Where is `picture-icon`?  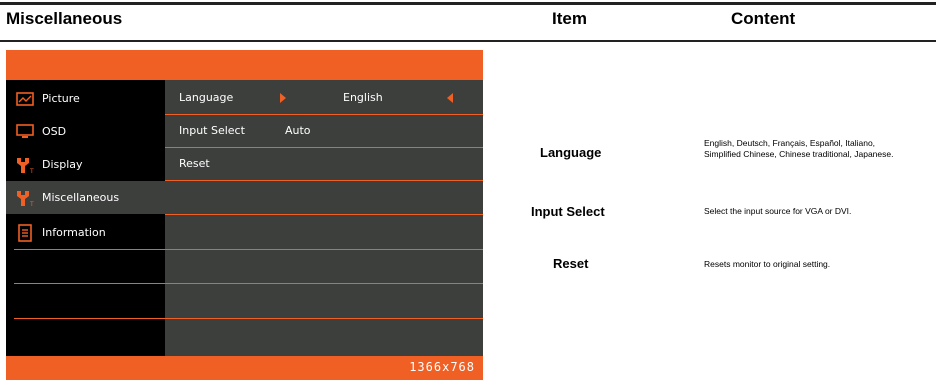 picture-icon is located at coordinates (25, 99).